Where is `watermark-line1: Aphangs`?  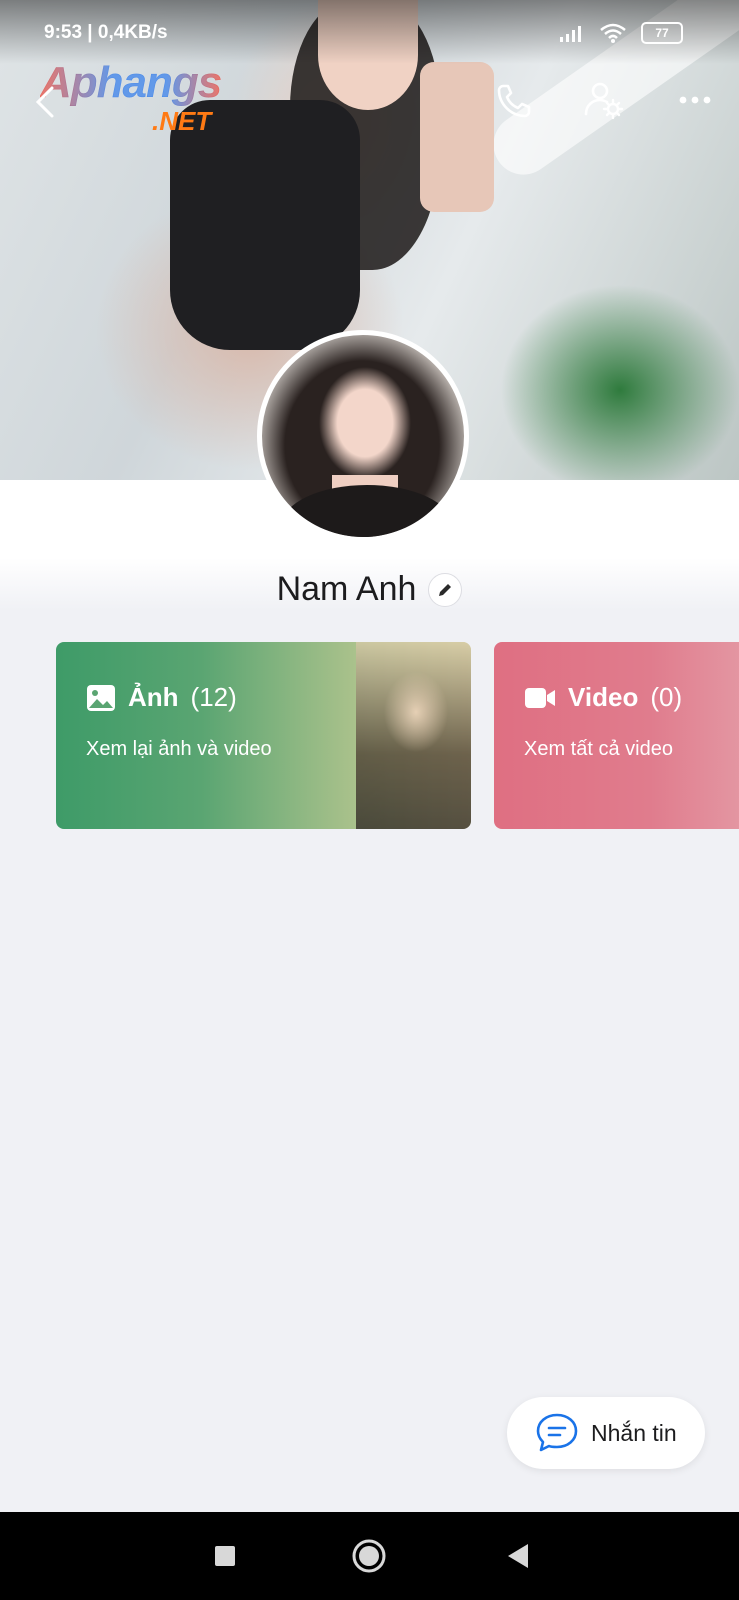 watermark-line1: Aphangs is located at coordinates (131, 82).